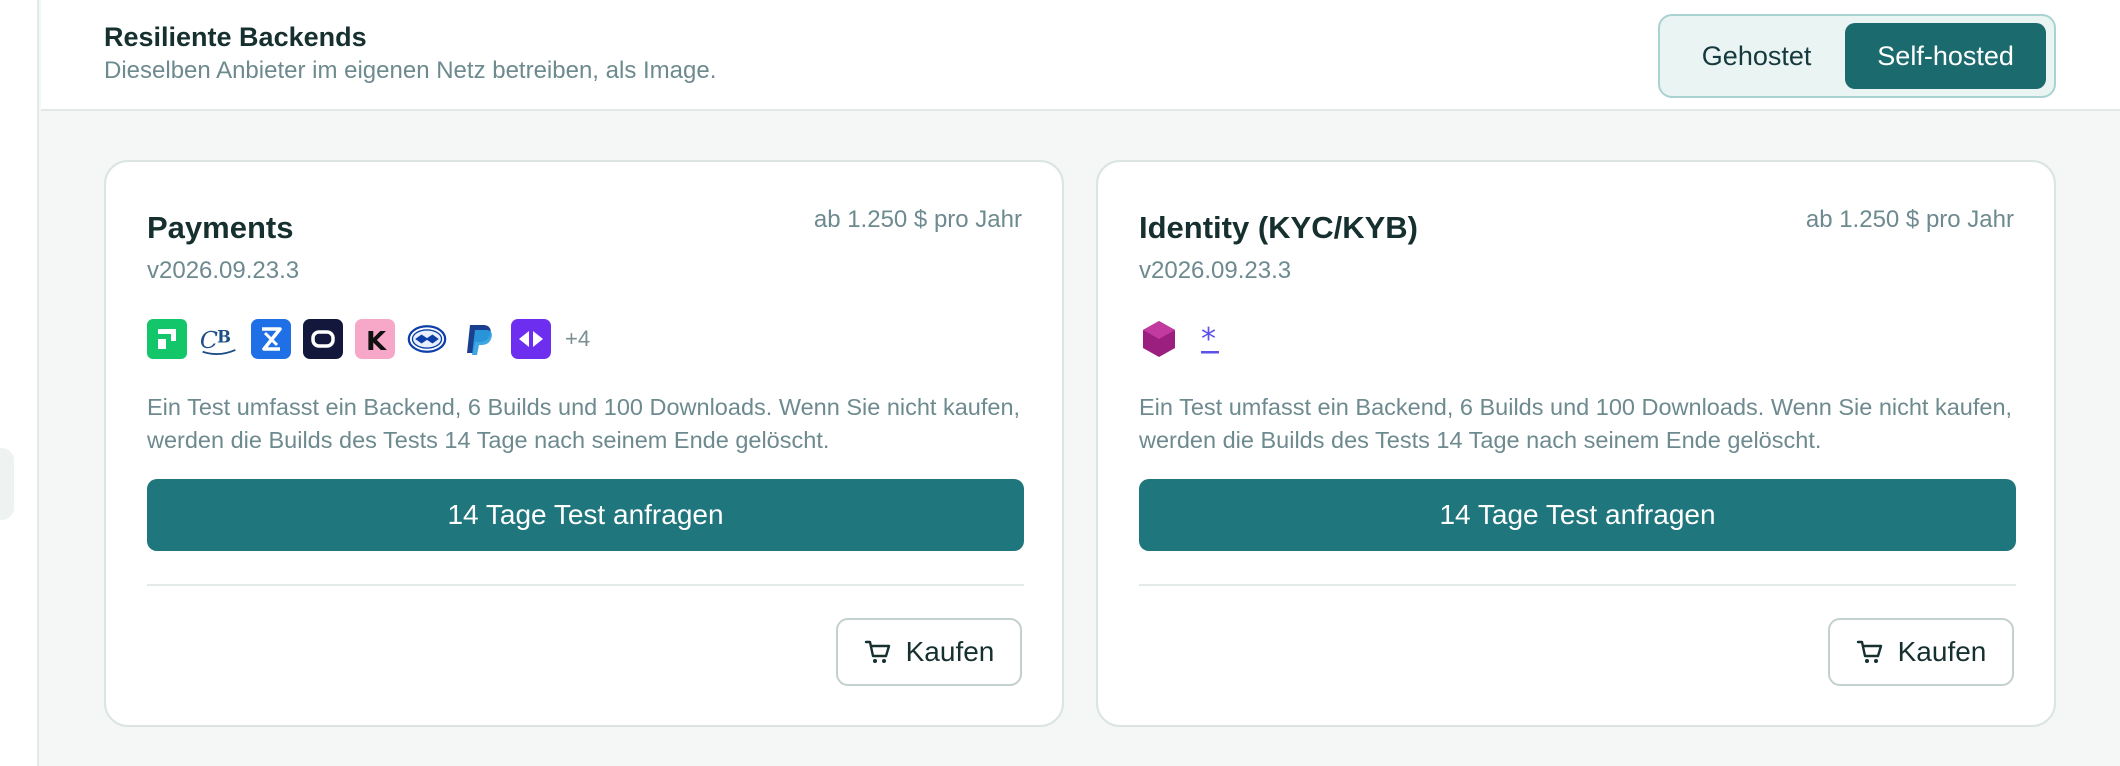 The image size is (2120, 766). I want to click on cb-logo: CB, so click(219, 339).